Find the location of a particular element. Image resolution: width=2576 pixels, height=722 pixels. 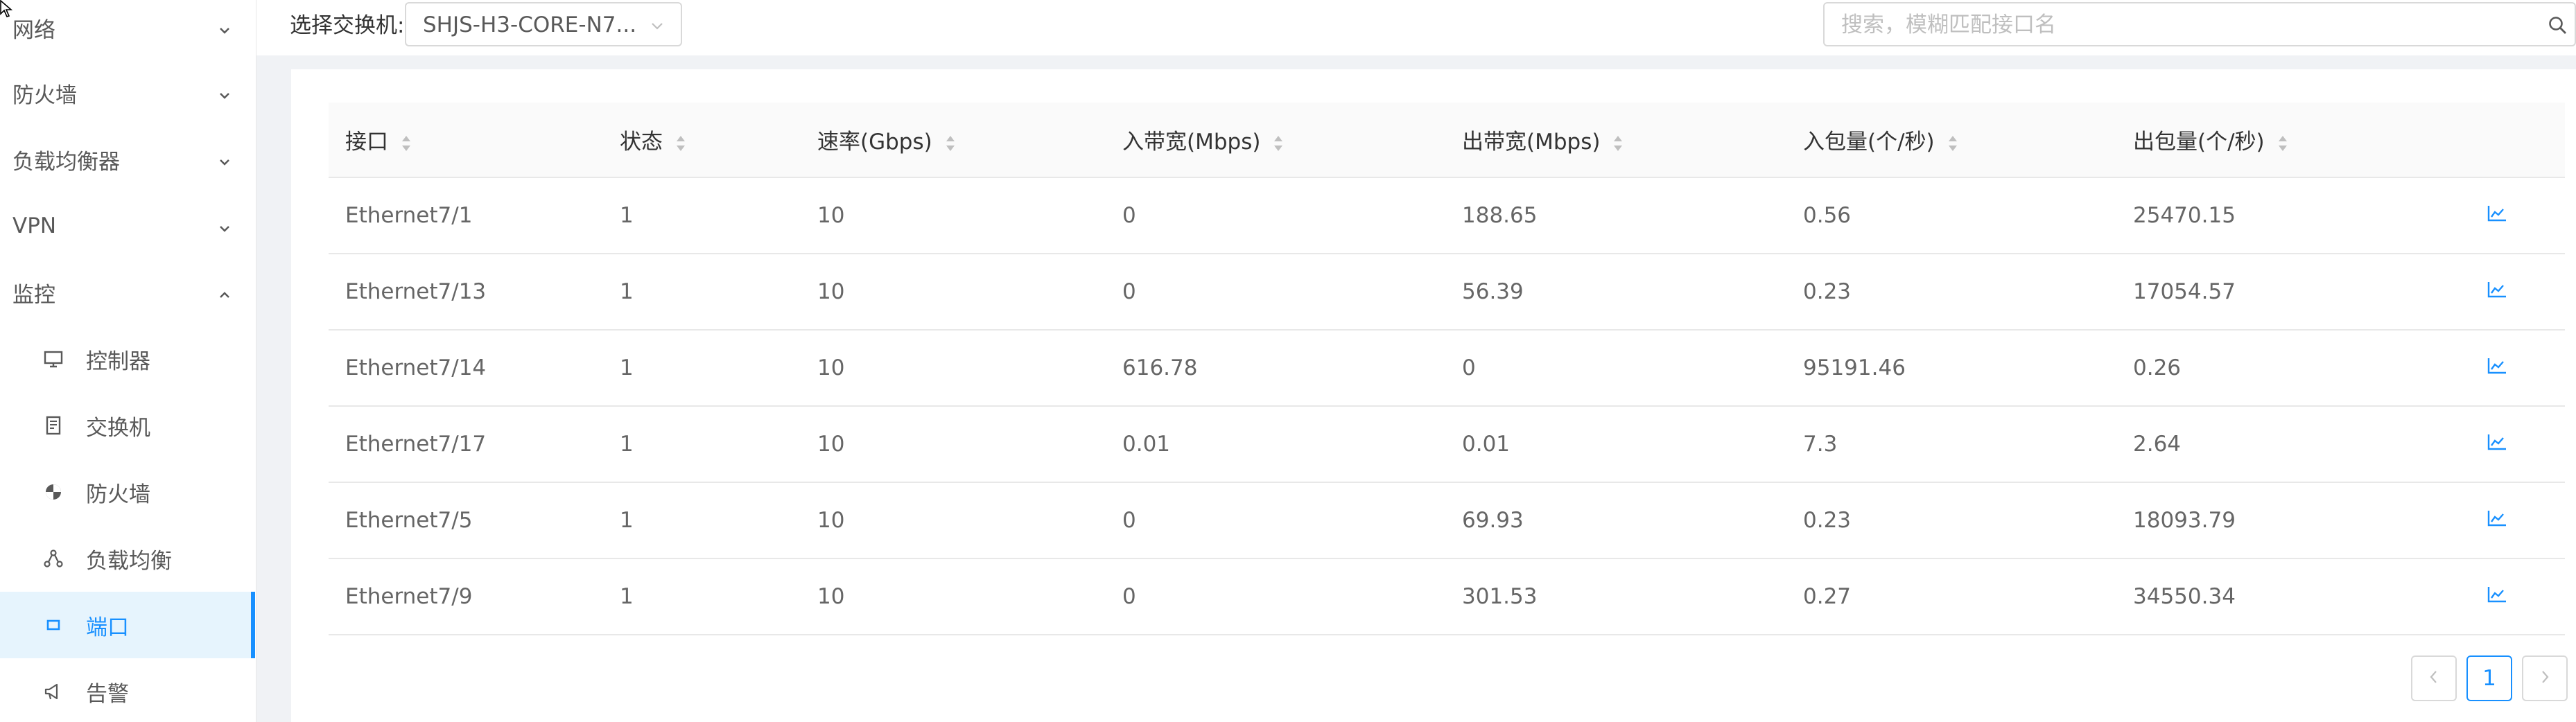

column-header-speed: 速率(Gbps) is located at coordinates (953, 140).